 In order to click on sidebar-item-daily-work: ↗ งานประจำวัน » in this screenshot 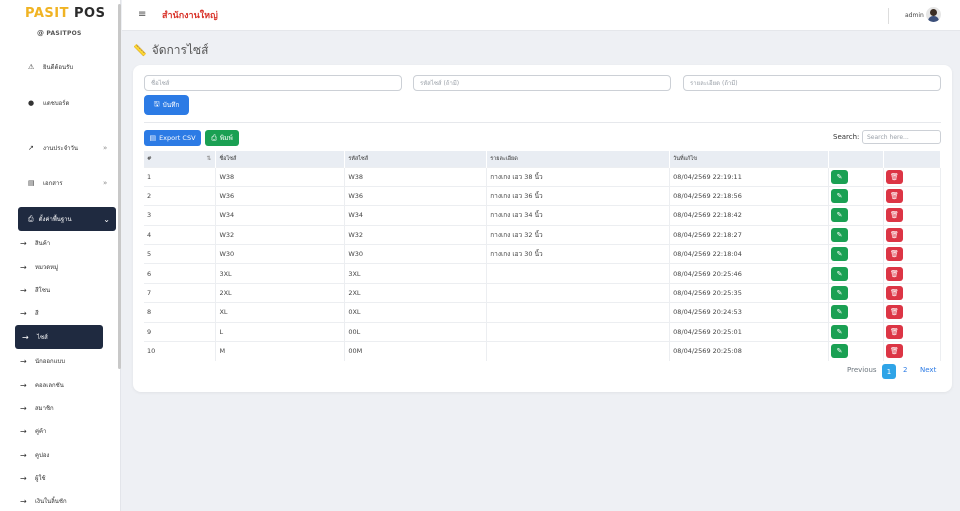, I will do `click(73, 148)`.